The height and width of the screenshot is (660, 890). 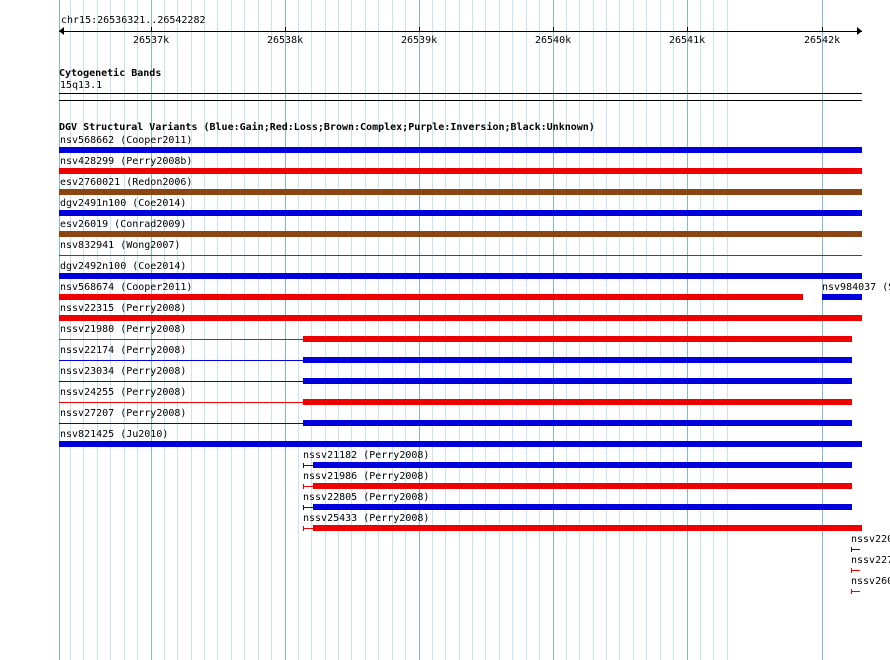 I want to click on variant-label: nssv220, so click(x=870, y=540).